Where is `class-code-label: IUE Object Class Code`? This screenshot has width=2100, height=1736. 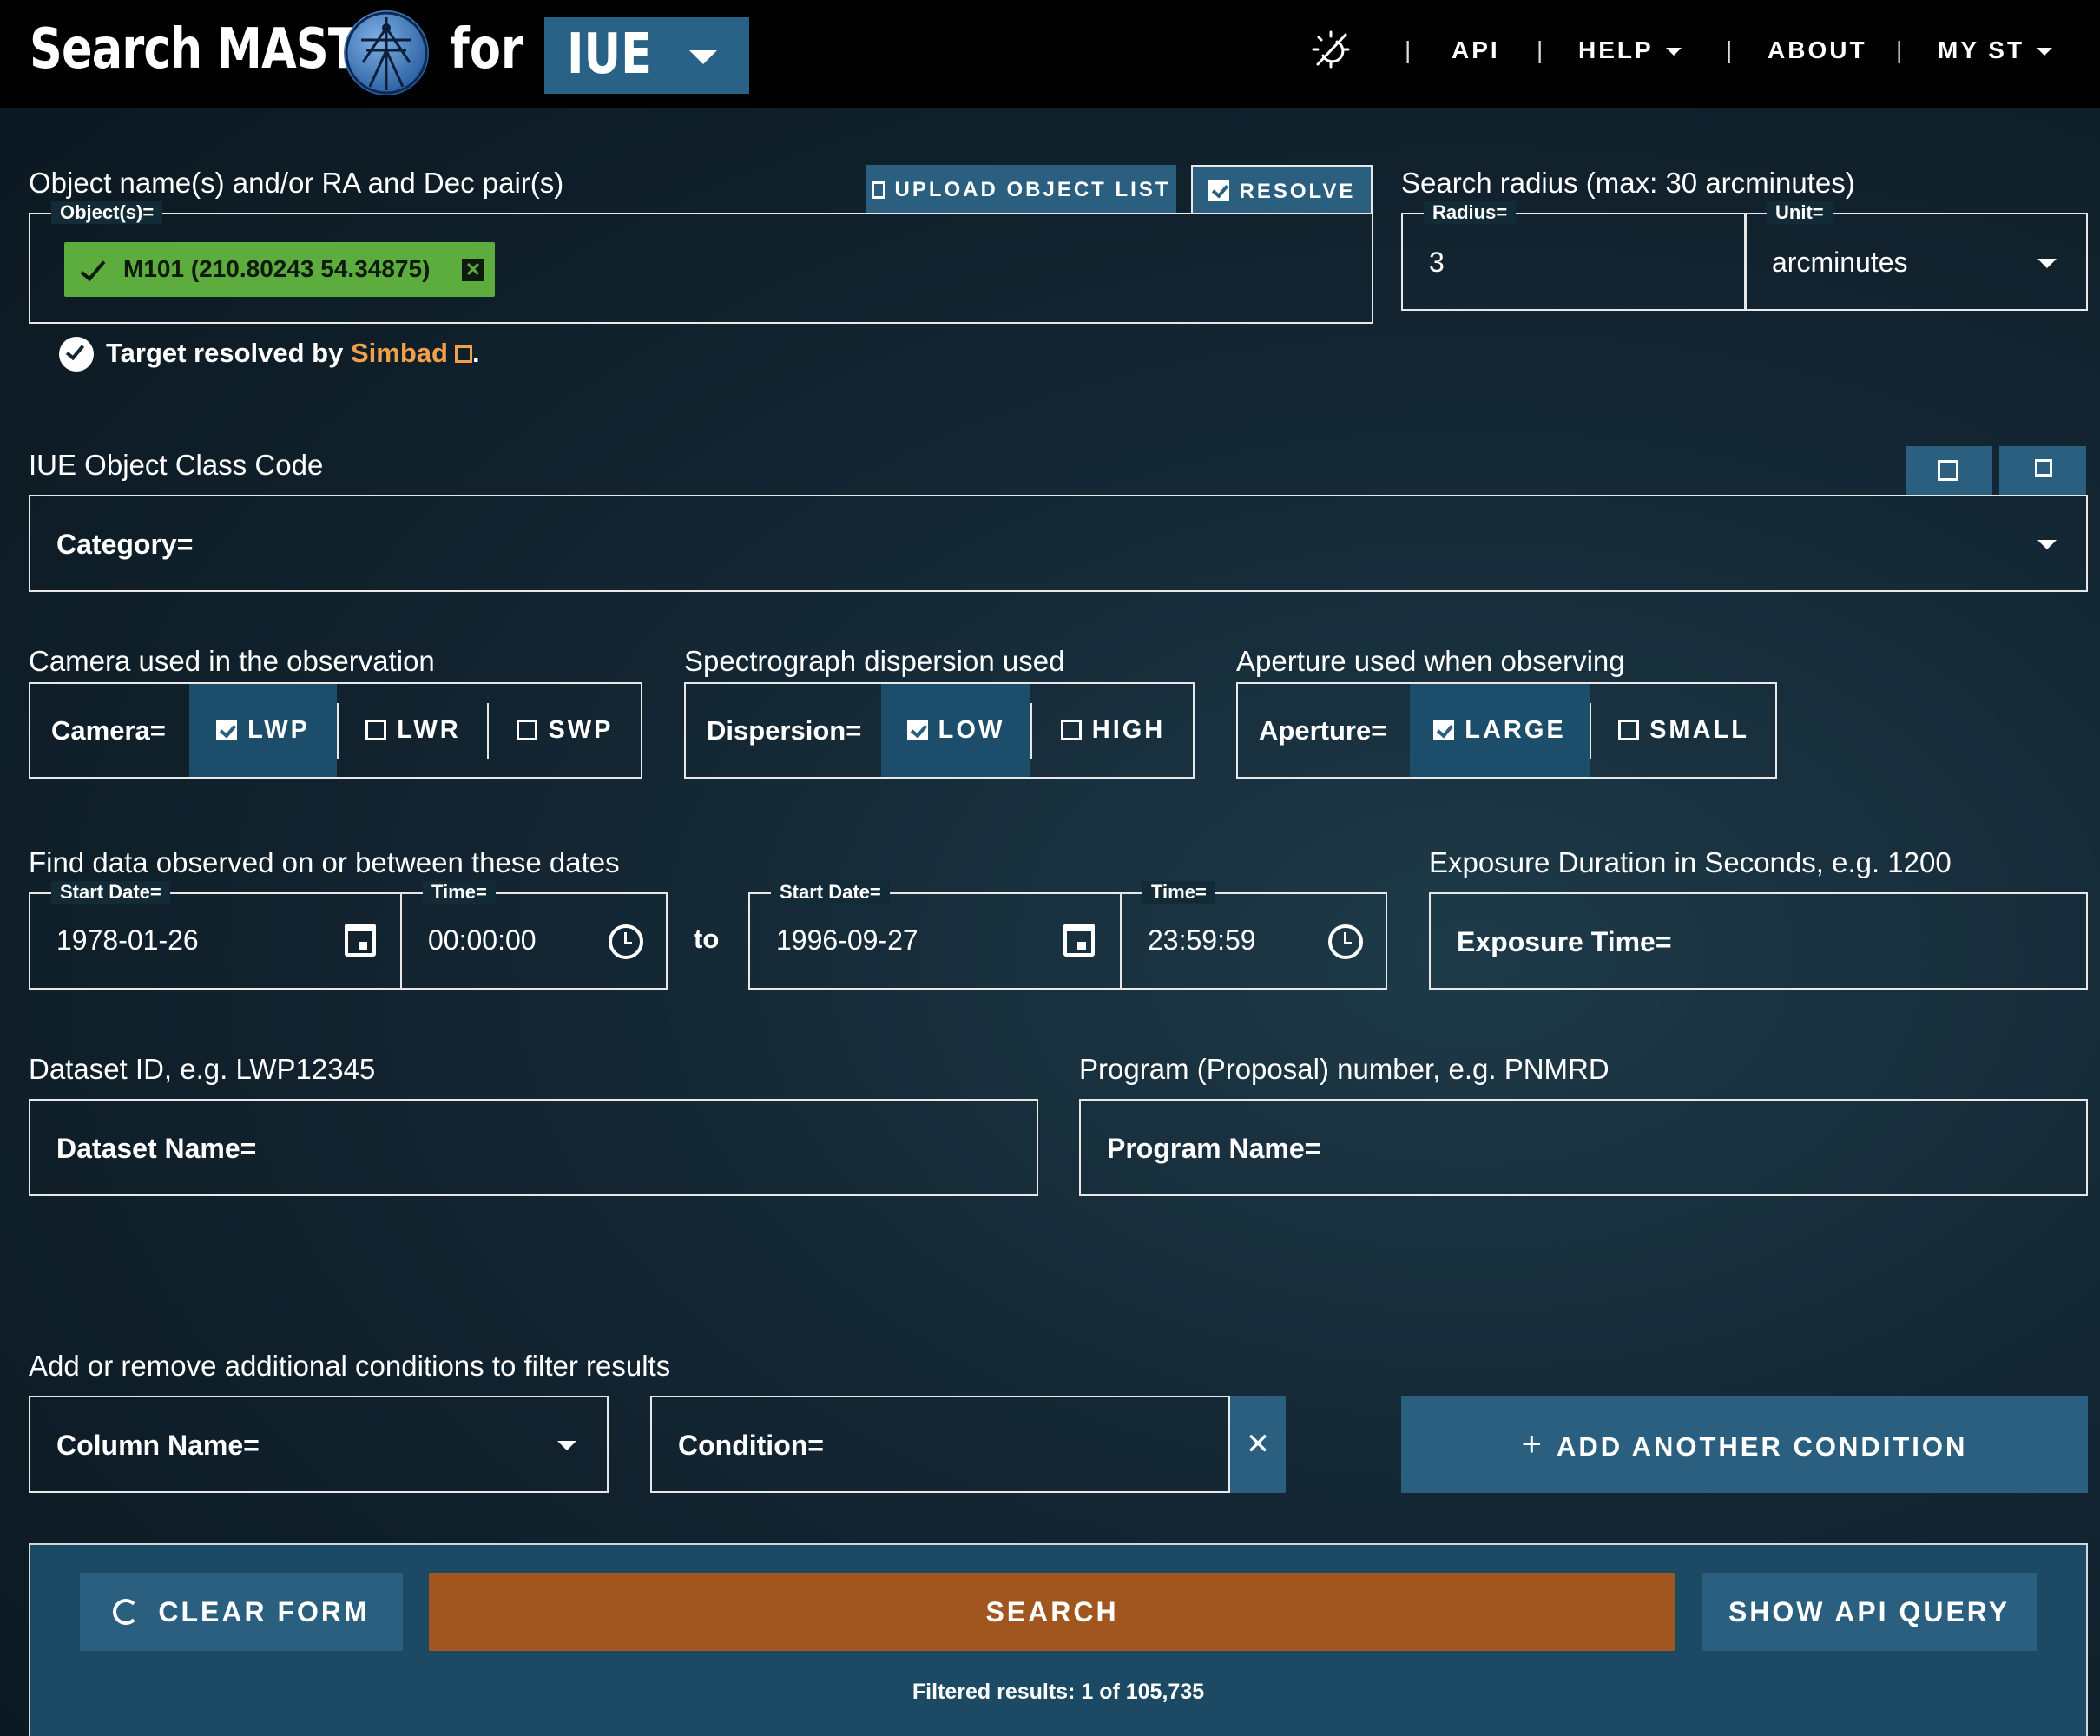 class-code-label: IUE Object Class Code is located at coordinates (176, 465).